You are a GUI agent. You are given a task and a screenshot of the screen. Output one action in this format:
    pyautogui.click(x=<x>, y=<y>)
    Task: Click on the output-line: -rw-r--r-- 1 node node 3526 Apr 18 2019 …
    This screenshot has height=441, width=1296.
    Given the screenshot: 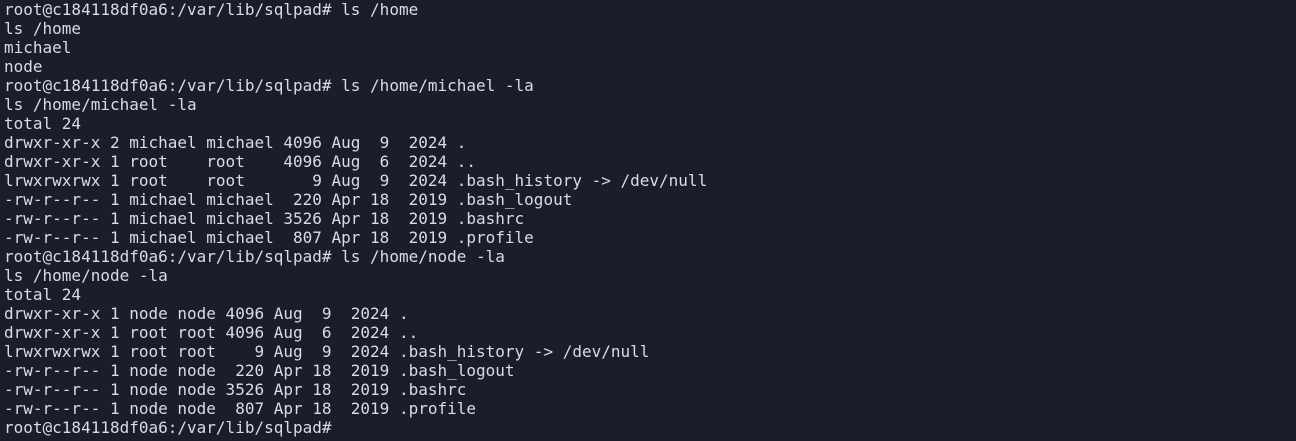 What is the action you would take?
    pyautogui.click(x=235, y=389)
    